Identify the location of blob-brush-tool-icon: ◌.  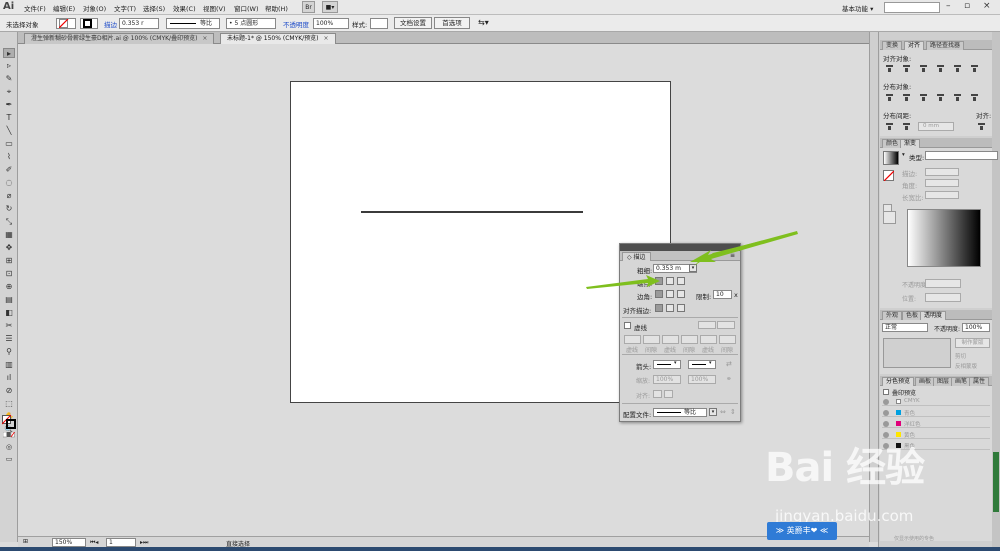
(9, 183).